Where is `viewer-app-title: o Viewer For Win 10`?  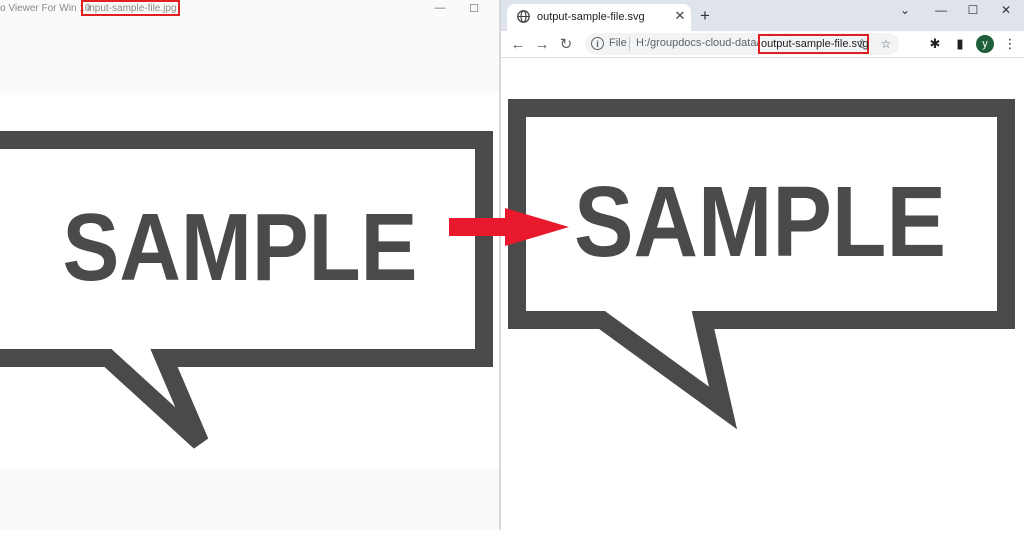
viewer-app-title: o Viewer For Win 10 is located at coordinates (45, 8).